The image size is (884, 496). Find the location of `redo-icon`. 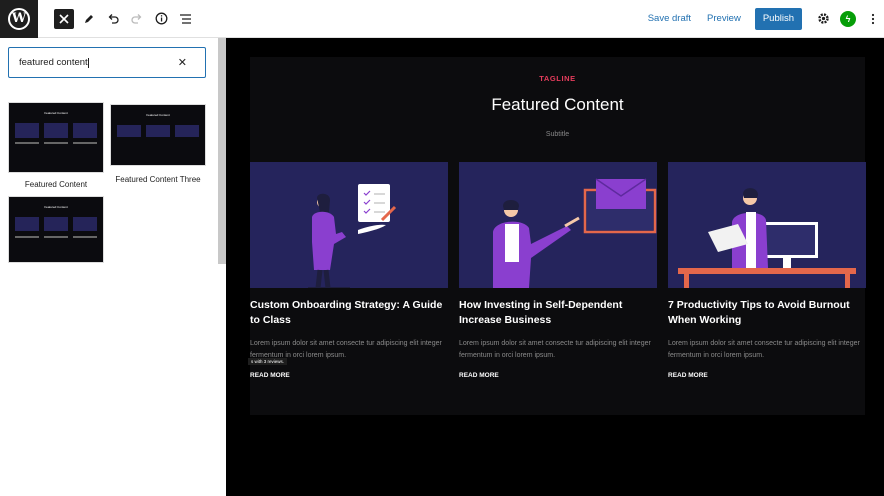

redo-icon is located at coordinates (136, 18).